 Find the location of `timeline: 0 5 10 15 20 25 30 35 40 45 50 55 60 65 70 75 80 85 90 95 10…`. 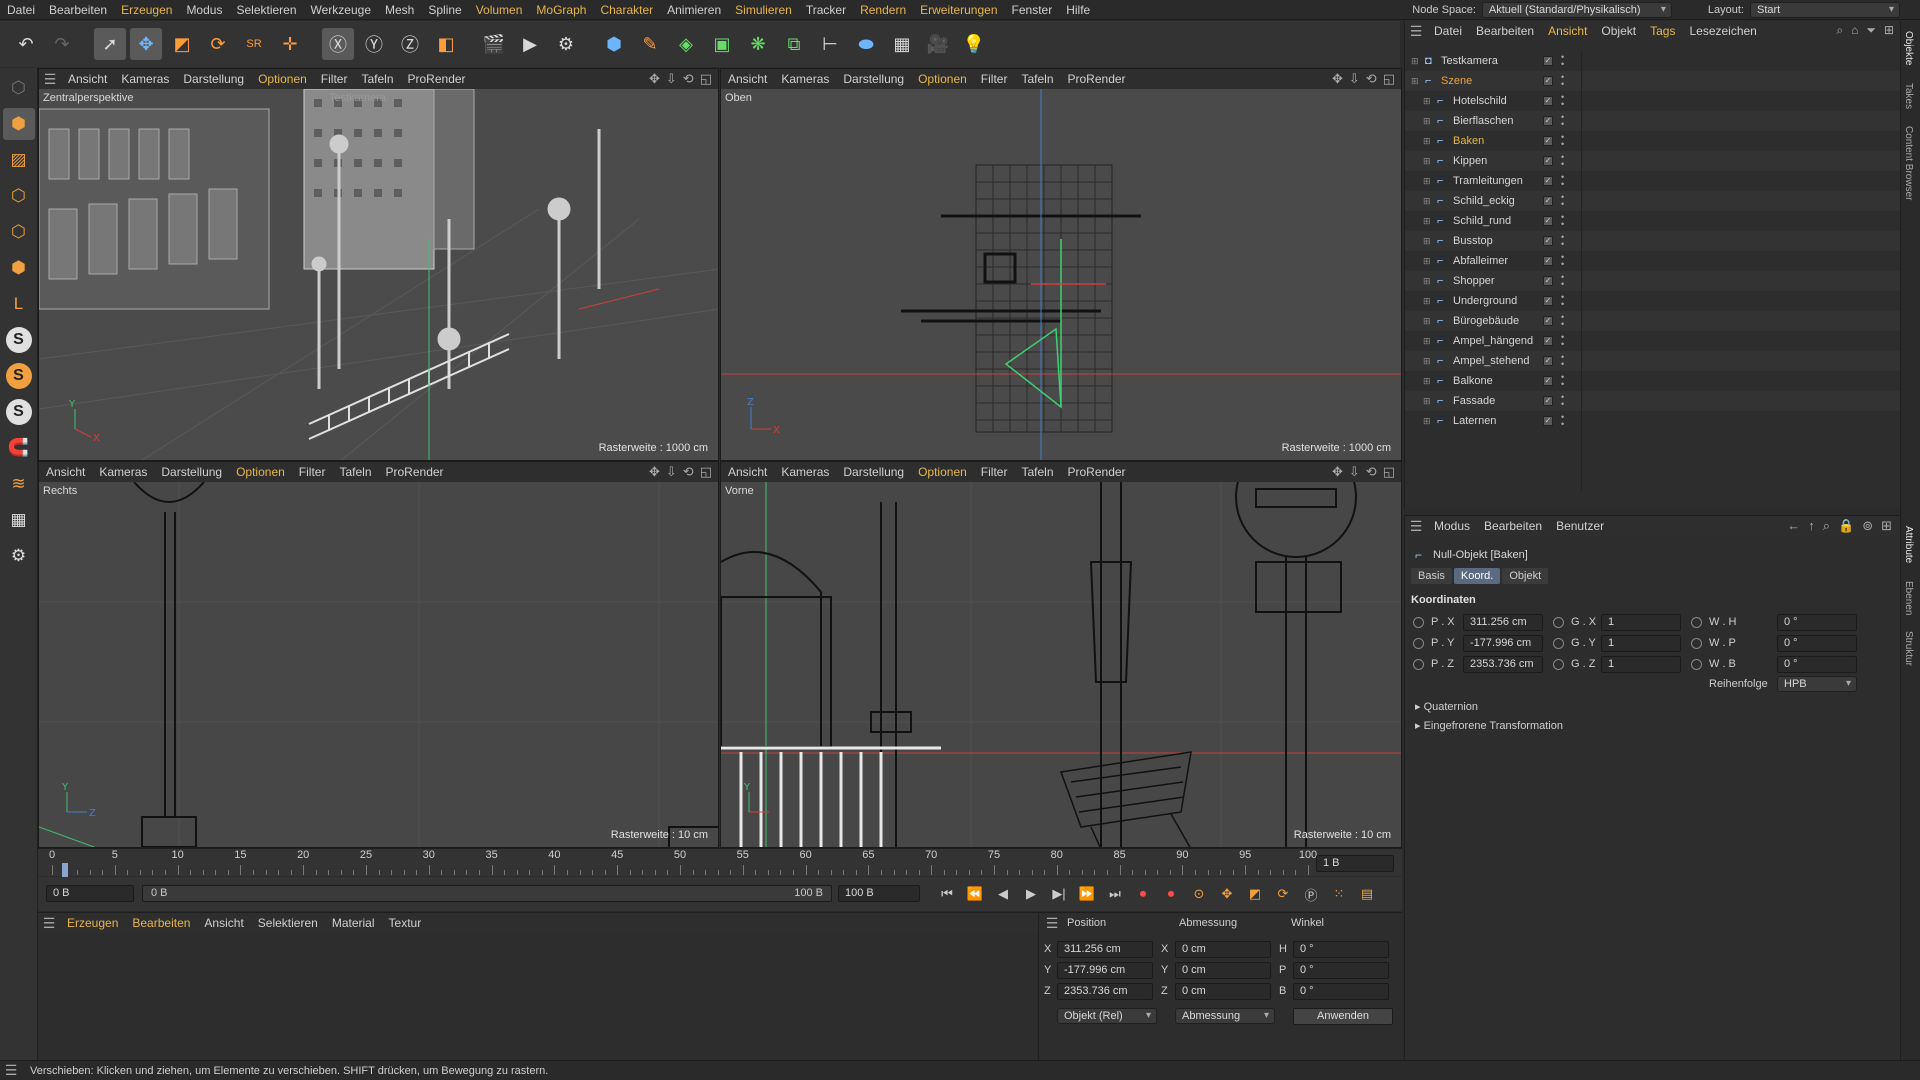

timeline: 0 5 10 15 20 25 30 35 40 45 50 55 60 65 70 75 80 85 90 95 10… is located at coordinates (720, 862).